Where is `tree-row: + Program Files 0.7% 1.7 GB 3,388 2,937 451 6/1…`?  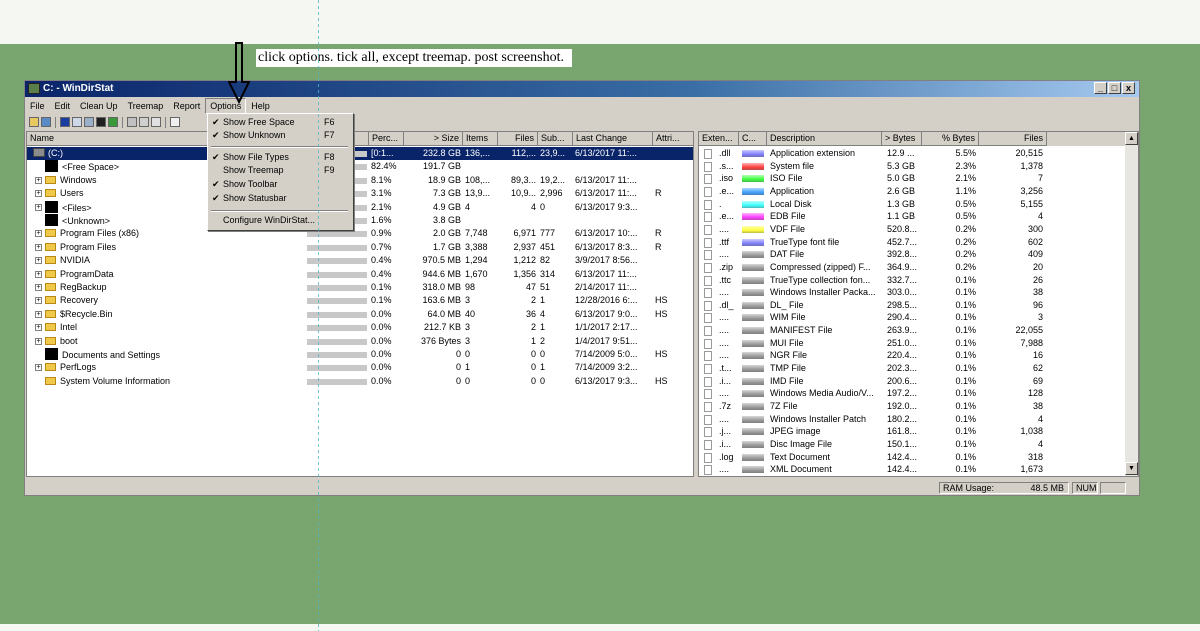 tree-row: + Program Files 0.7% 1.7 GB 3,388 2,937 451 6/1… is located at coordinates (360, 247).